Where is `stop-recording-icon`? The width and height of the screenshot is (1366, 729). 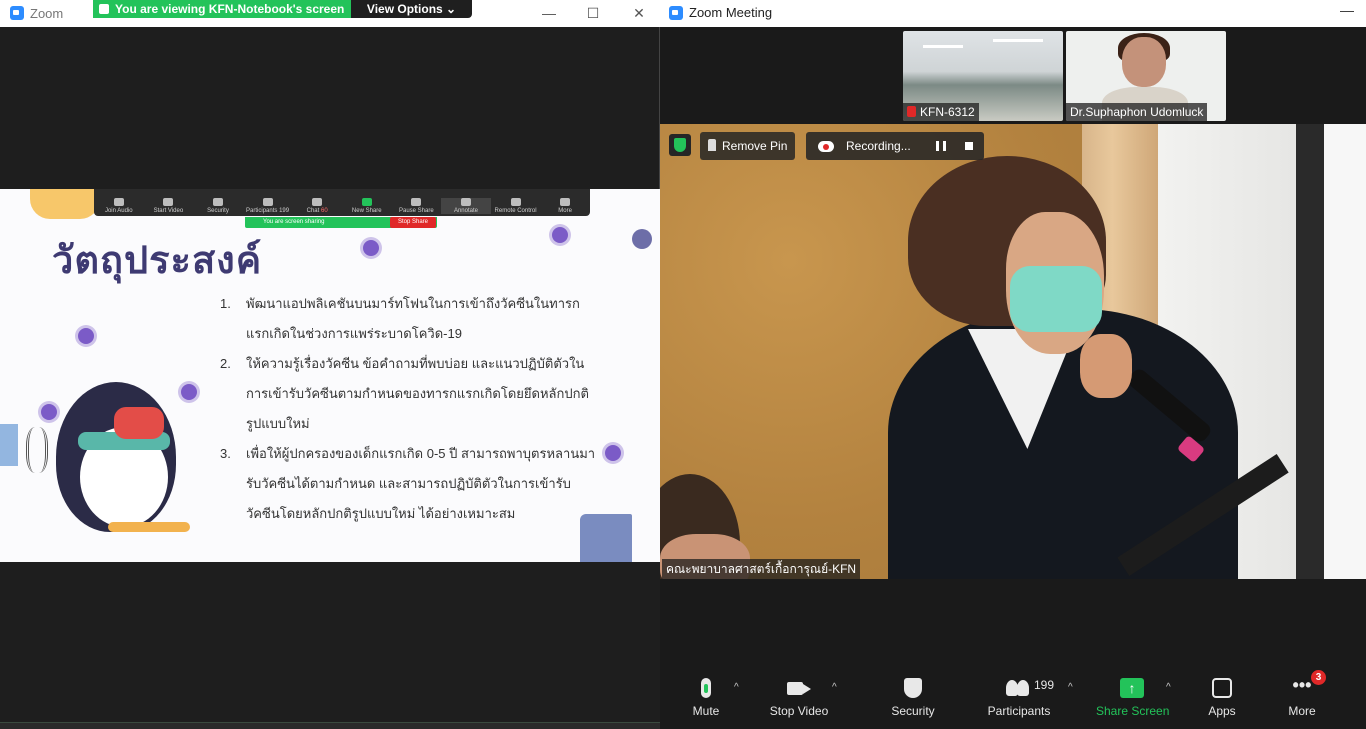
stop-recording-icon is located at coordinates (969, 146).